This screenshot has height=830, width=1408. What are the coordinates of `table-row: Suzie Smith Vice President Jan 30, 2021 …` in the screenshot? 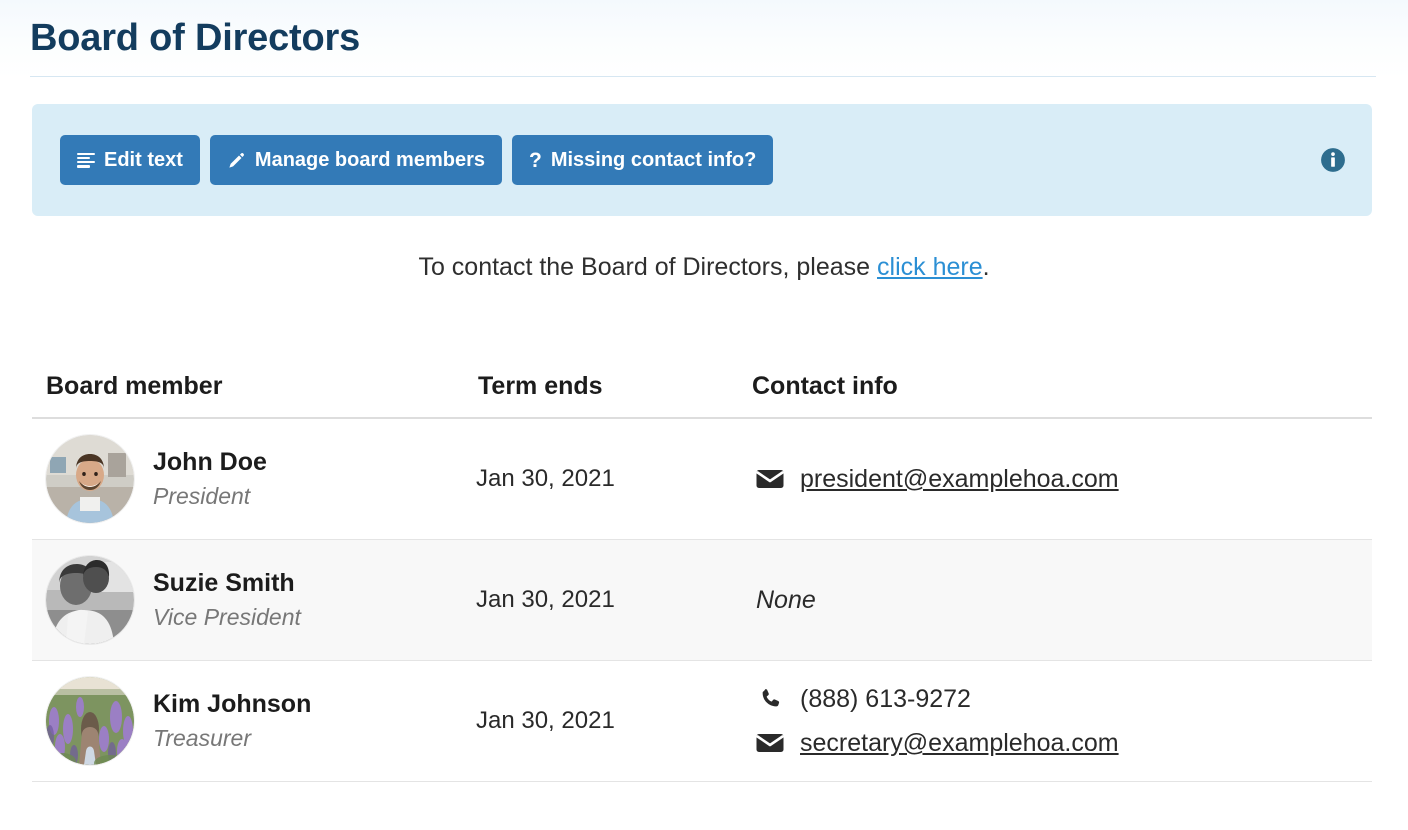 It's located at (702, 600).